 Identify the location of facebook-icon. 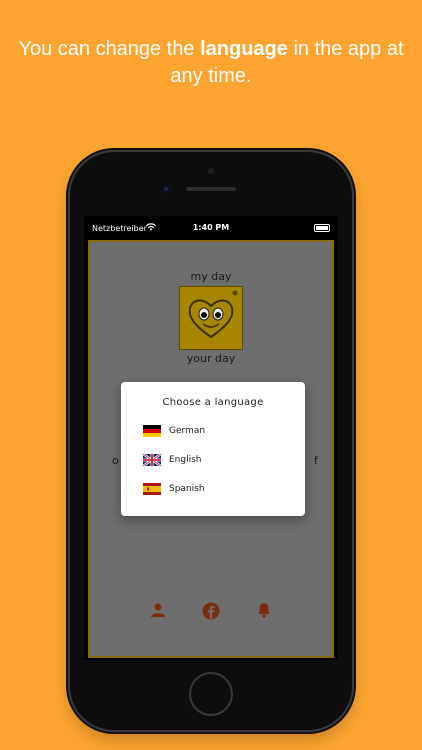
(211, 613).